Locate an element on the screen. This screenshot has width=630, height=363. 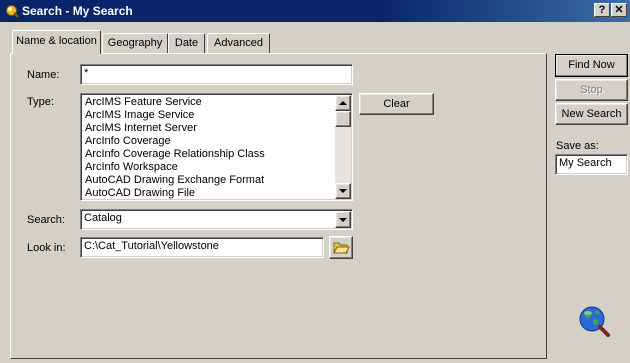
list-item: ArcInfo Coverage Relationship Class is located at coordinates (209, 154).